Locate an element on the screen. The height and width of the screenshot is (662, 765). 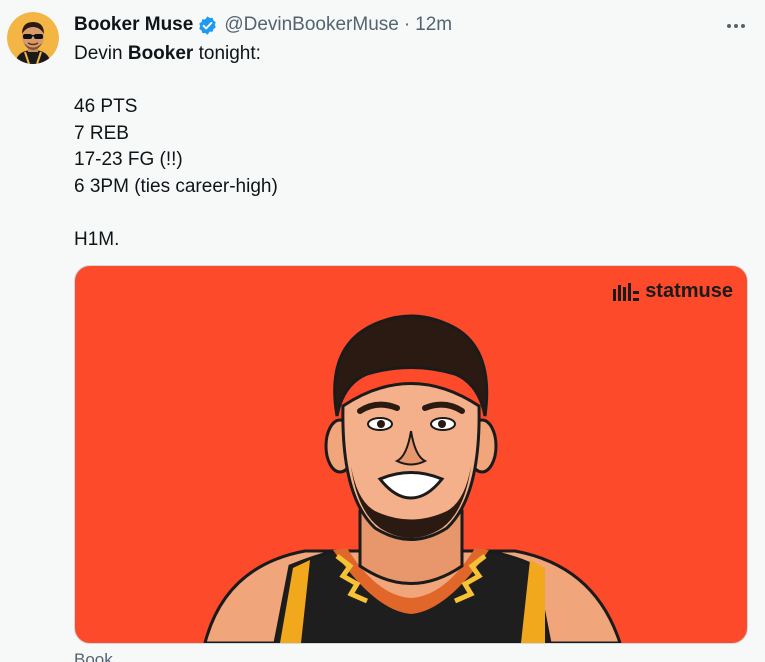
tweet-header: Booker Muse @DevinBookerMuse · 12m is located at coordinates (263, 25).